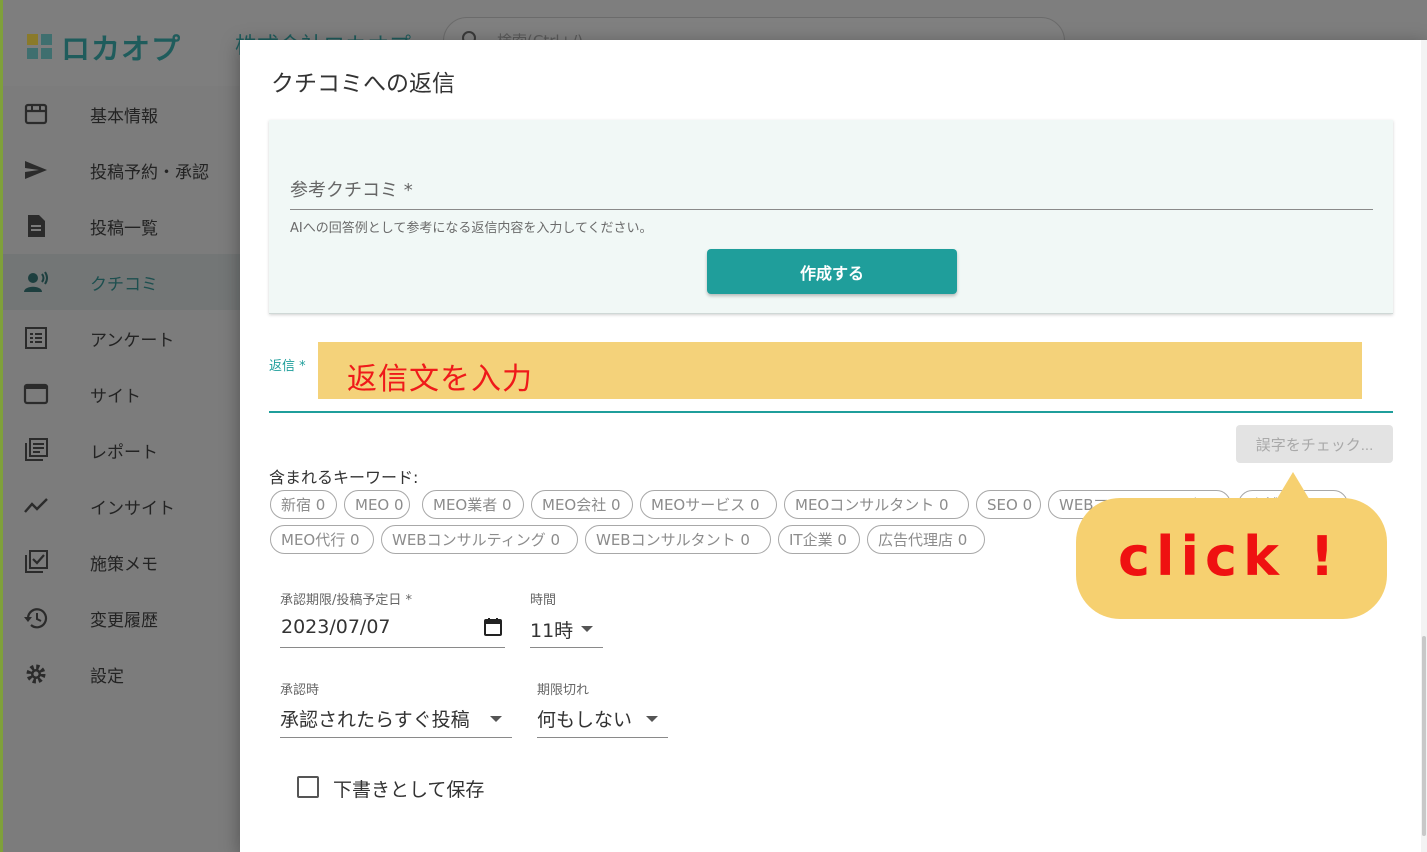 This screenshot has height=852, width=1427. Describe the element at coordinates (303, 504) in the screenshot. I see `keyword-chip: 新宿 0` at that location.